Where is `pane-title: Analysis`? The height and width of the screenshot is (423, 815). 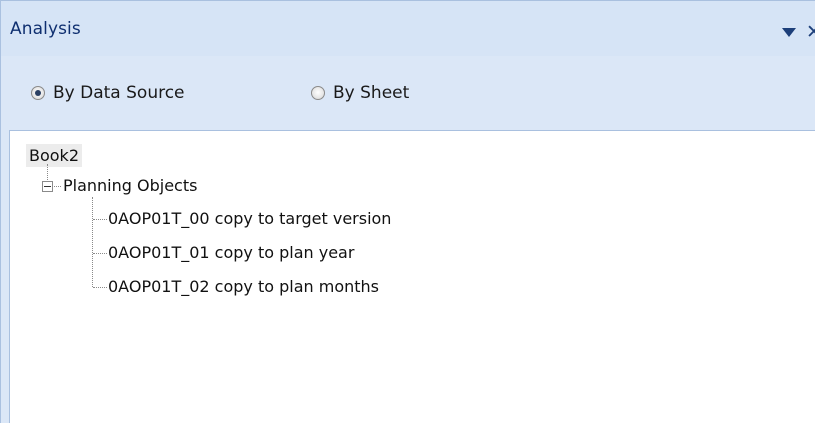
pane-title: Analysis is located at coordinates (45, 29).